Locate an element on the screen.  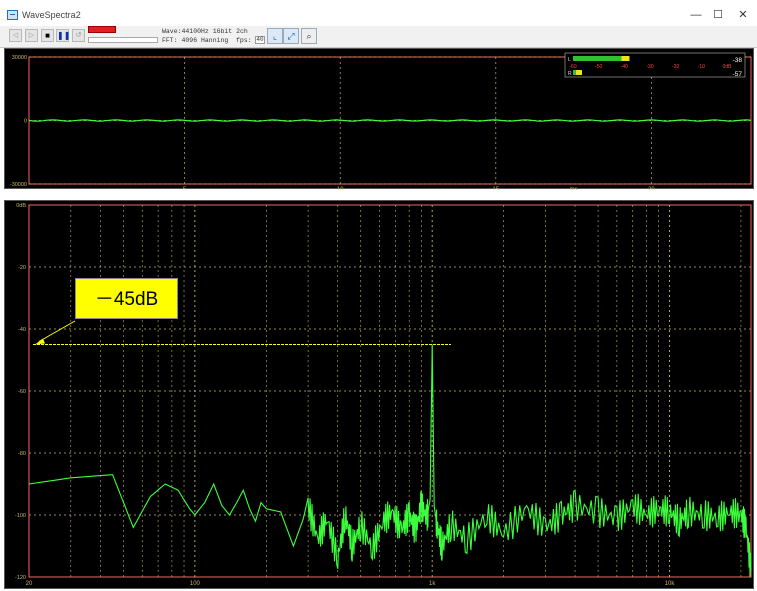
wave-y-tick-label: 30000 is located at coordinates (19, 58).